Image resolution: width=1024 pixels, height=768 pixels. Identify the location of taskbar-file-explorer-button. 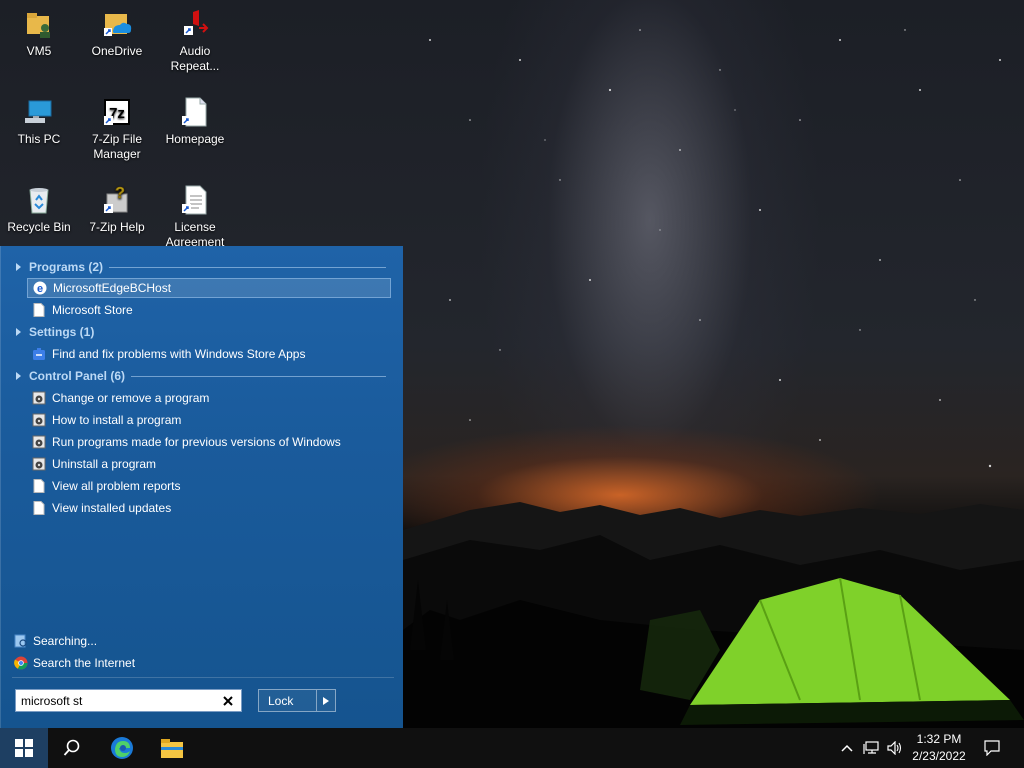
(172, 748).